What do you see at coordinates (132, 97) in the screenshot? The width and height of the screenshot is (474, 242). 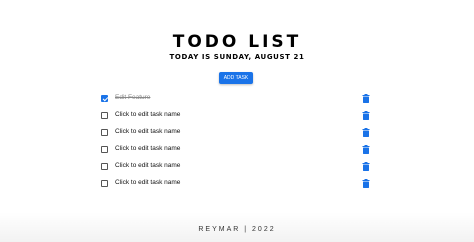 I see `task-name: Edit Feature` at bounding box center [132, 97].